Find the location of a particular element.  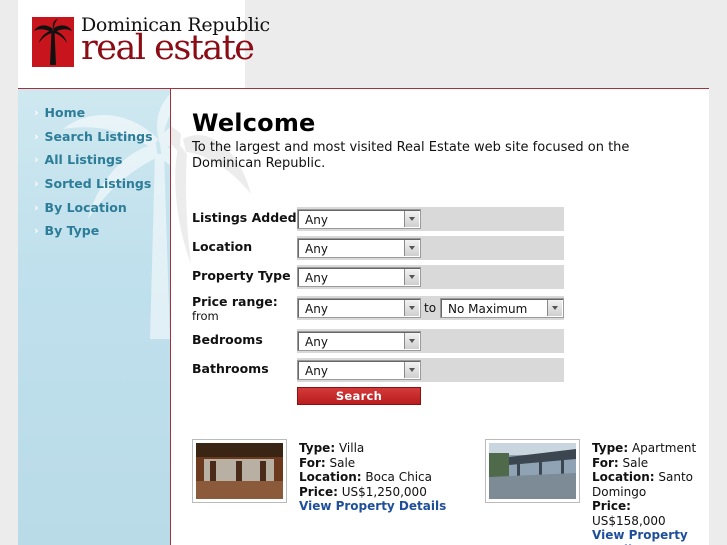

apartment-photo-icon is located at coordinates (532, 471).